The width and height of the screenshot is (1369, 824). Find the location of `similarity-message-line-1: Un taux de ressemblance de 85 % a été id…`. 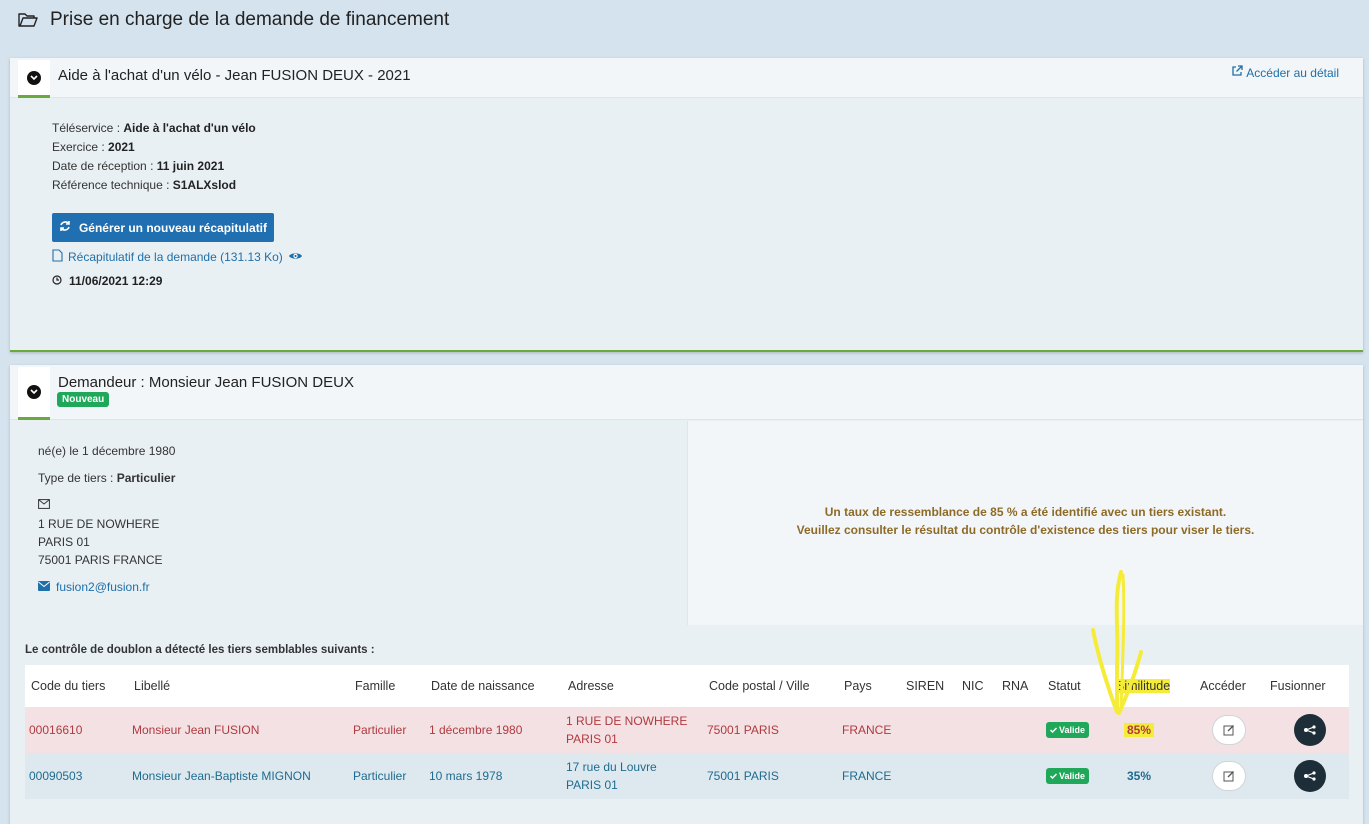

similarity-message-line-1: Un taux de ressemblance de 85 % a été id… is located at coordinates (1025, 512).